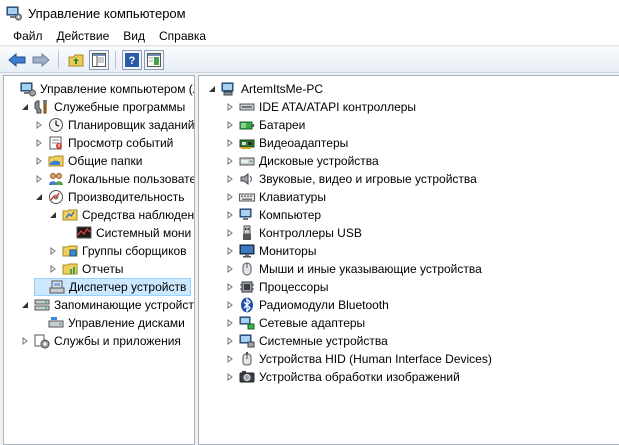 This screenshot has width=619, height=445. I want to click on device-category: Мониторы, so click(270, 251).